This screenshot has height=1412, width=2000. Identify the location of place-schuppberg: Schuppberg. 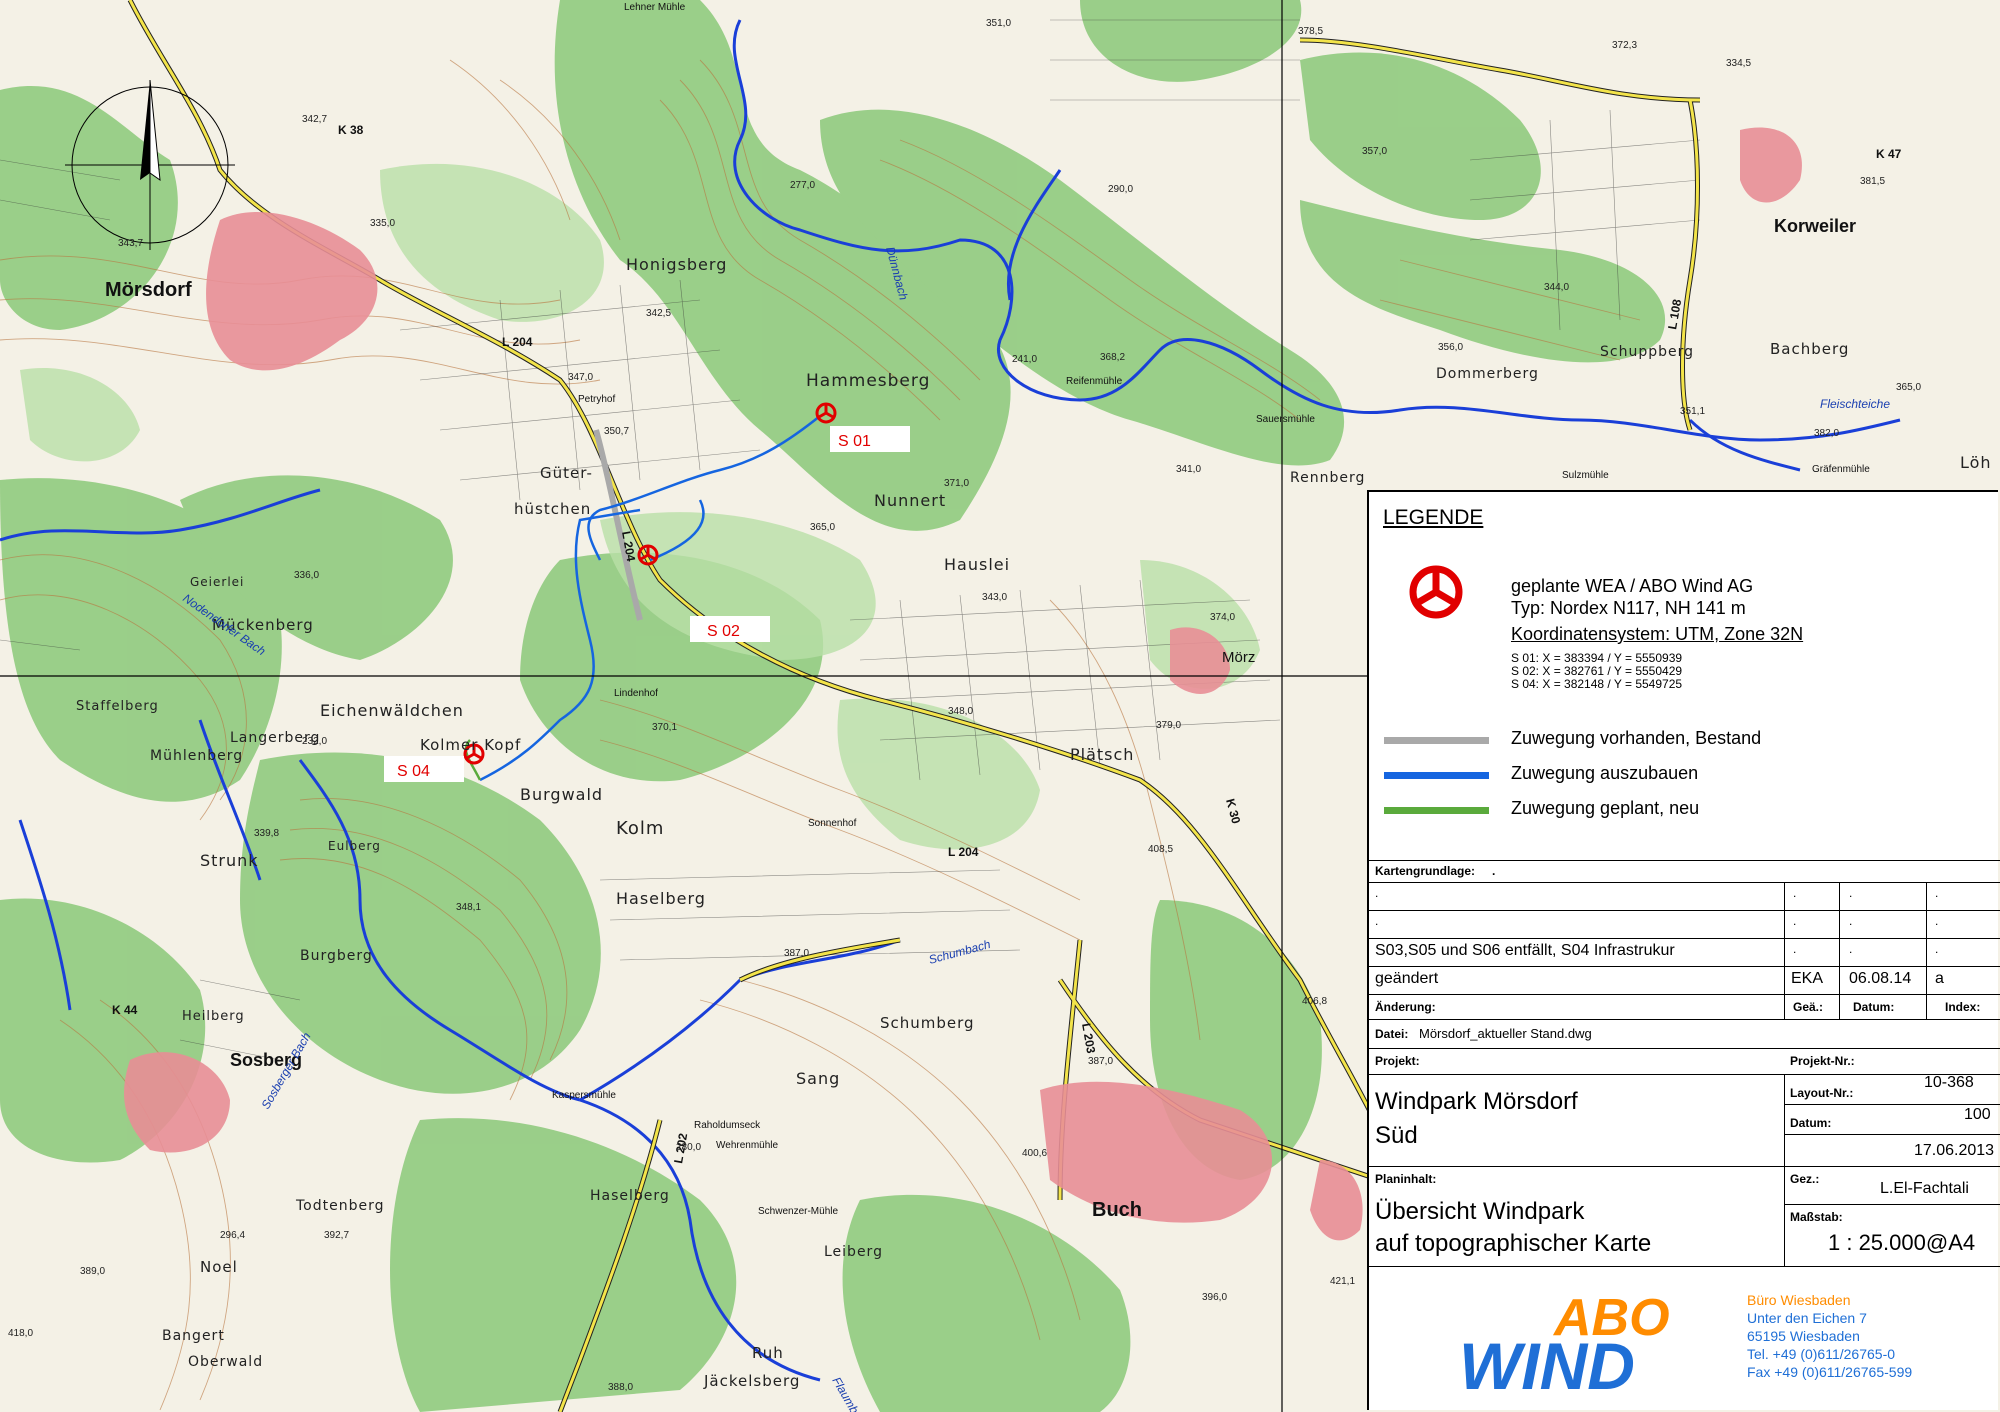
(1647, 352).